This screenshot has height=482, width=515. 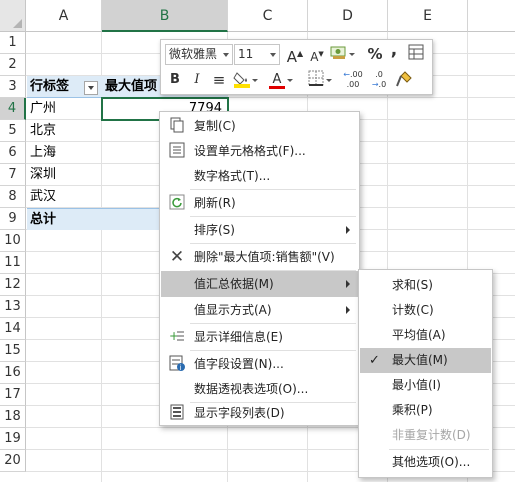 What do you see at coordinates (64, 153) in the screenshot?
I see `pivot-row-item: 上海` at bounding box center [64, 153].